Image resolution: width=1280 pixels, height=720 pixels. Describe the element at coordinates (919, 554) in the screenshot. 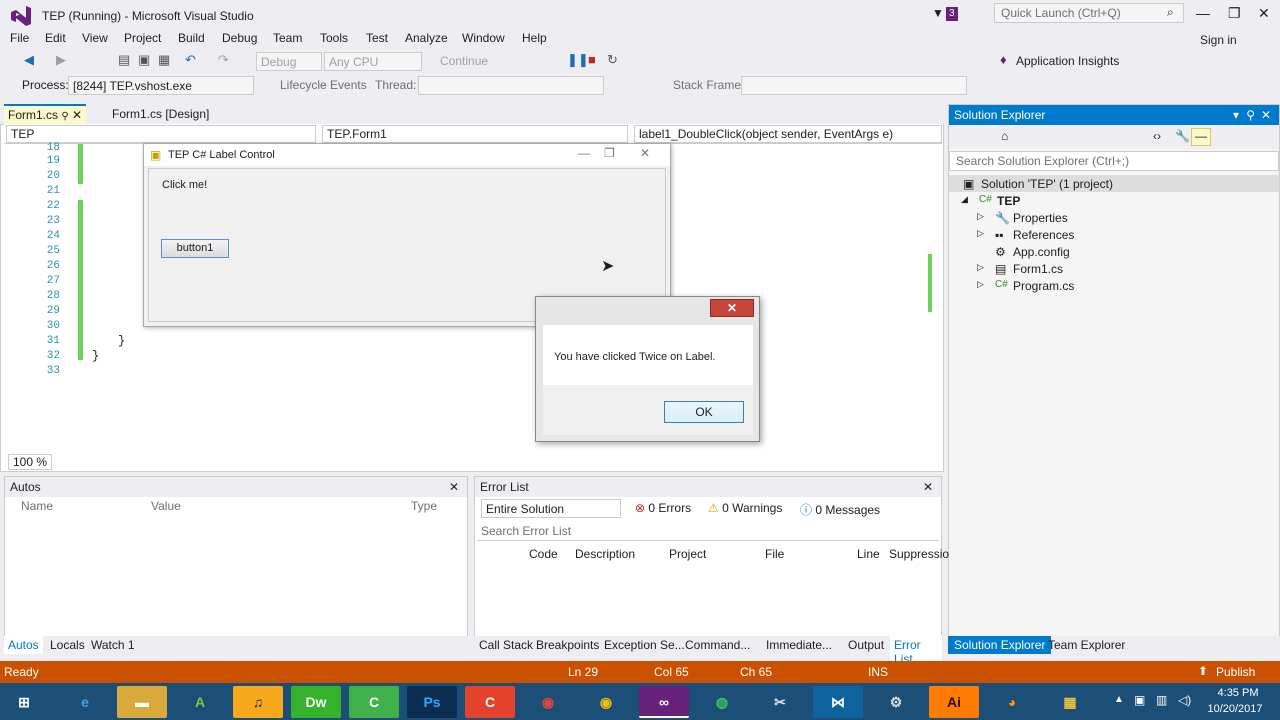

I see `col-suppression: Suppressio` at that location.